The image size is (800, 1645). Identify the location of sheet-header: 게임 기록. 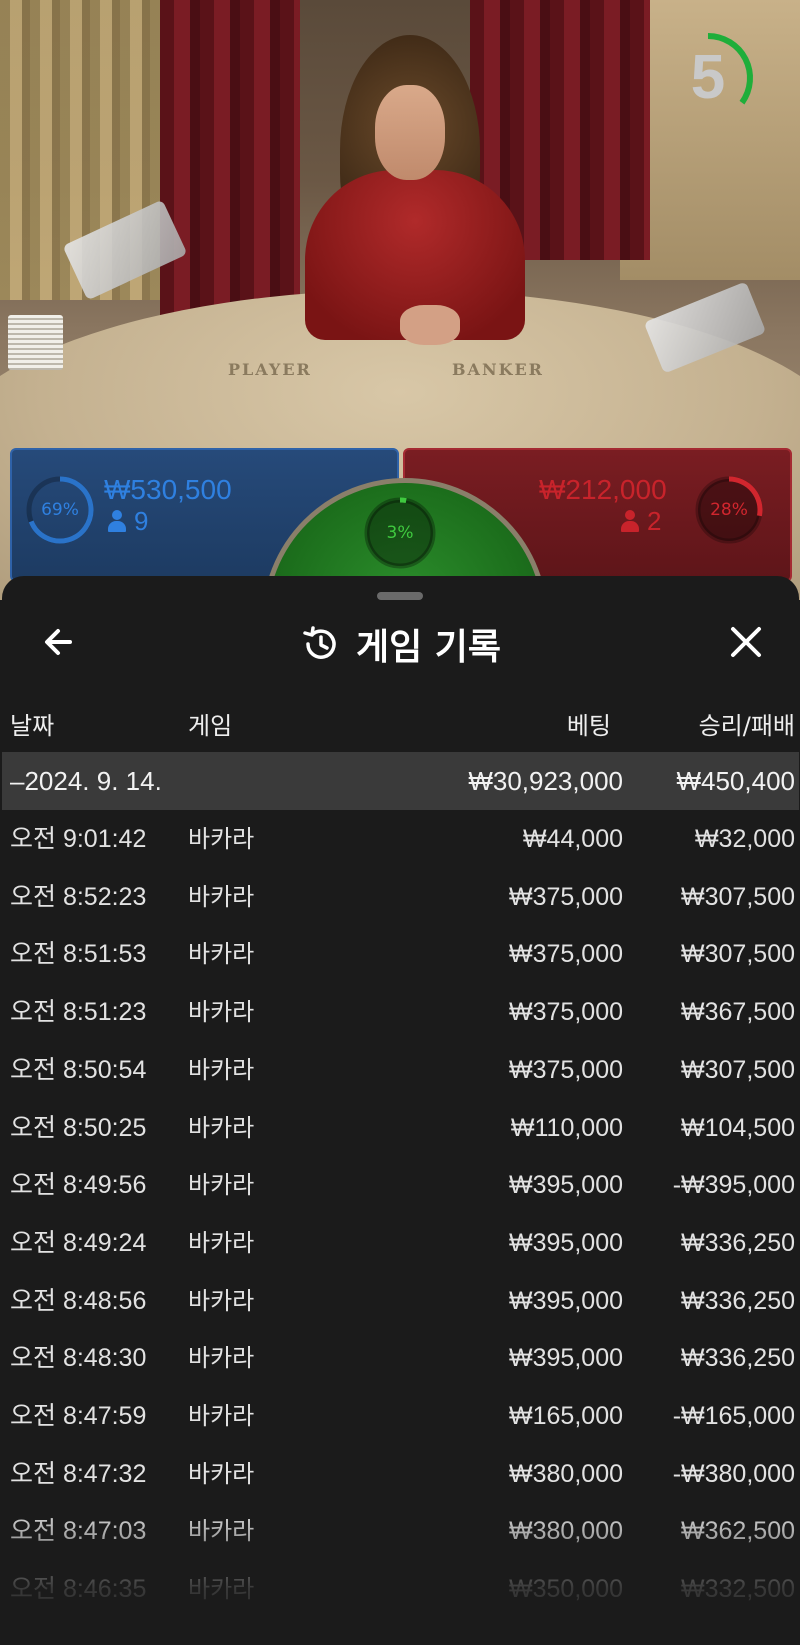
(400, 644).